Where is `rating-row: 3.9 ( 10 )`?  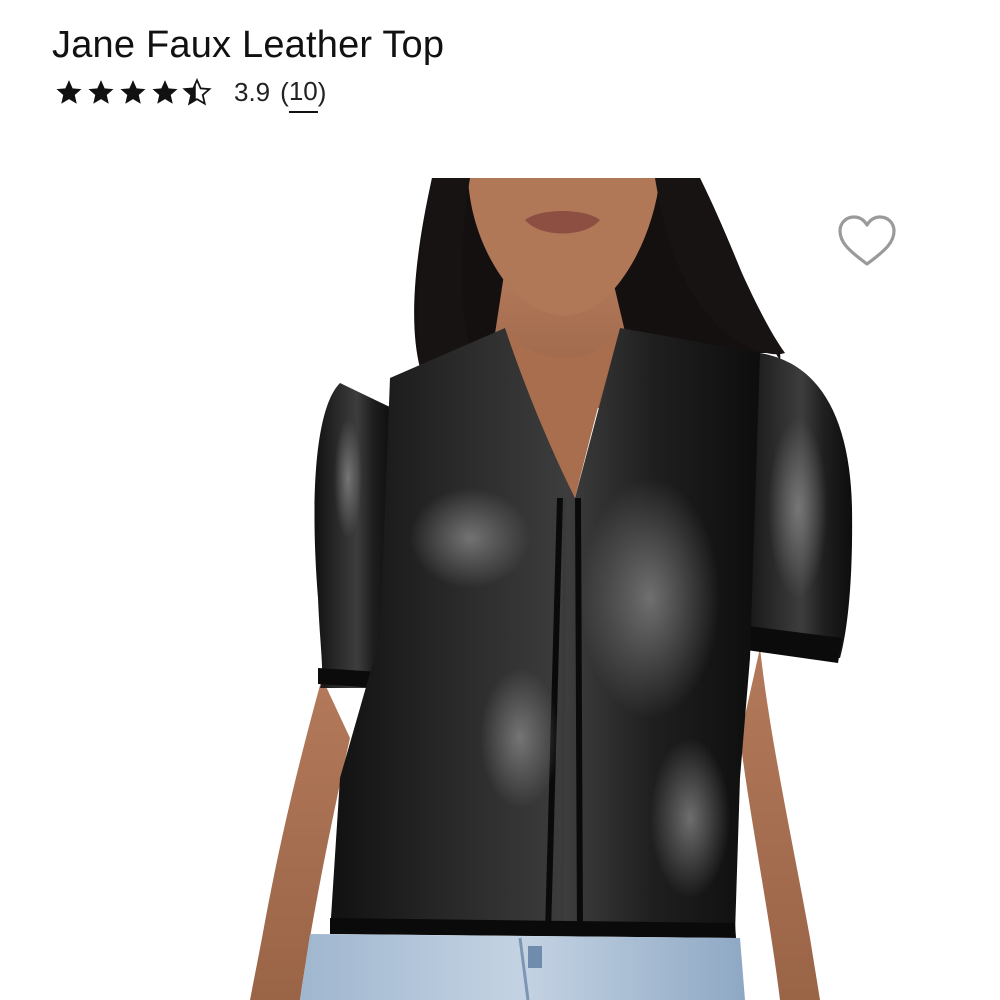 rating-row: 3.9 ( 10 ) is located at coordinates (190, 92).